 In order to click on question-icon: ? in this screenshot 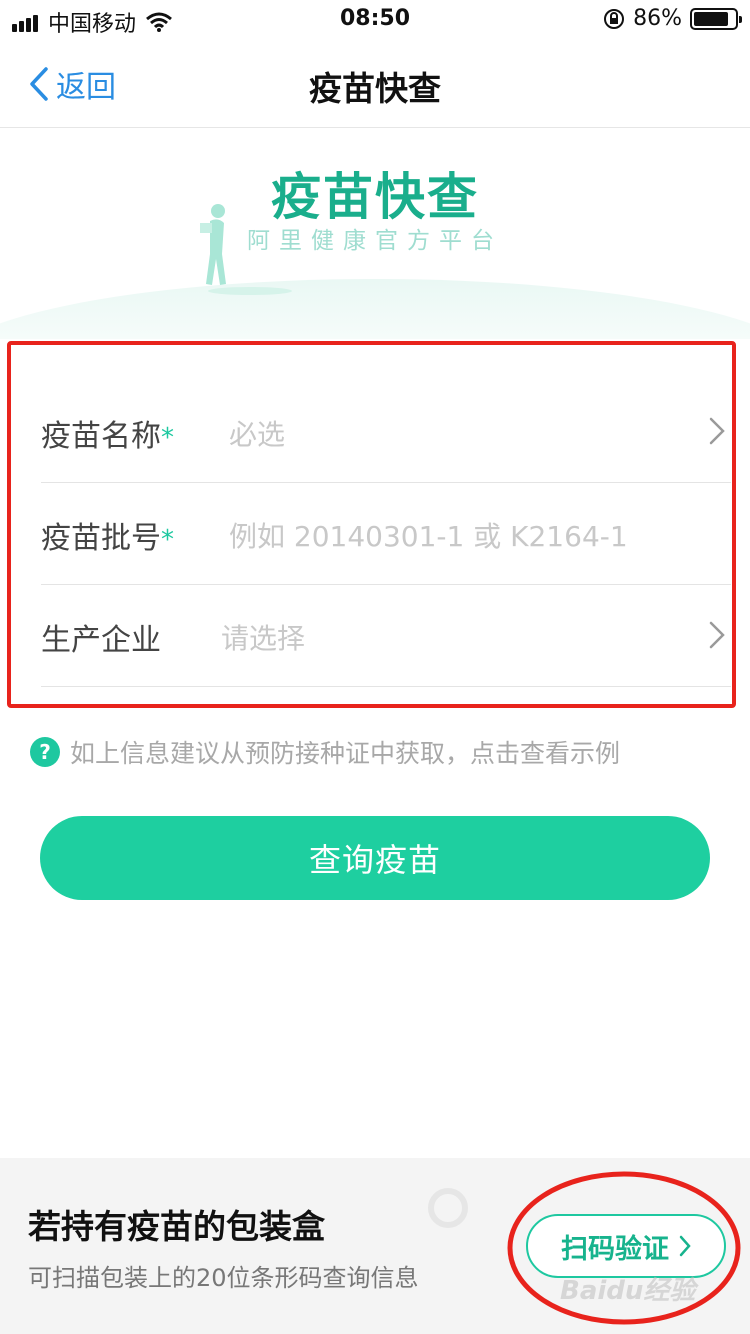, I will do `click(45, 752)`.